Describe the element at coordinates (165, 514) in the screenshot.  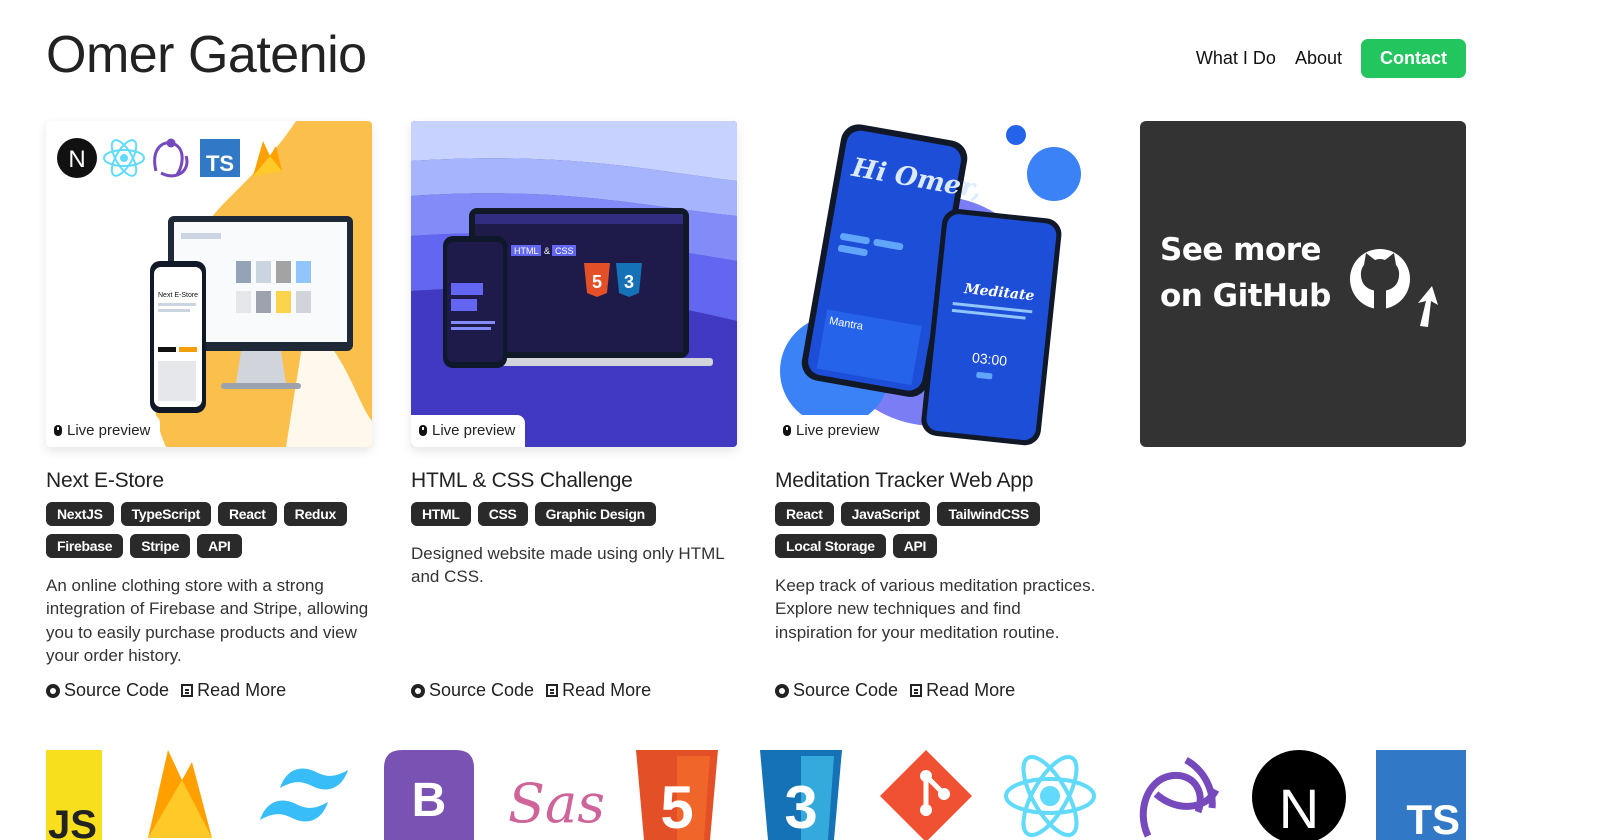
I see `tag: TypeScript` at that location.